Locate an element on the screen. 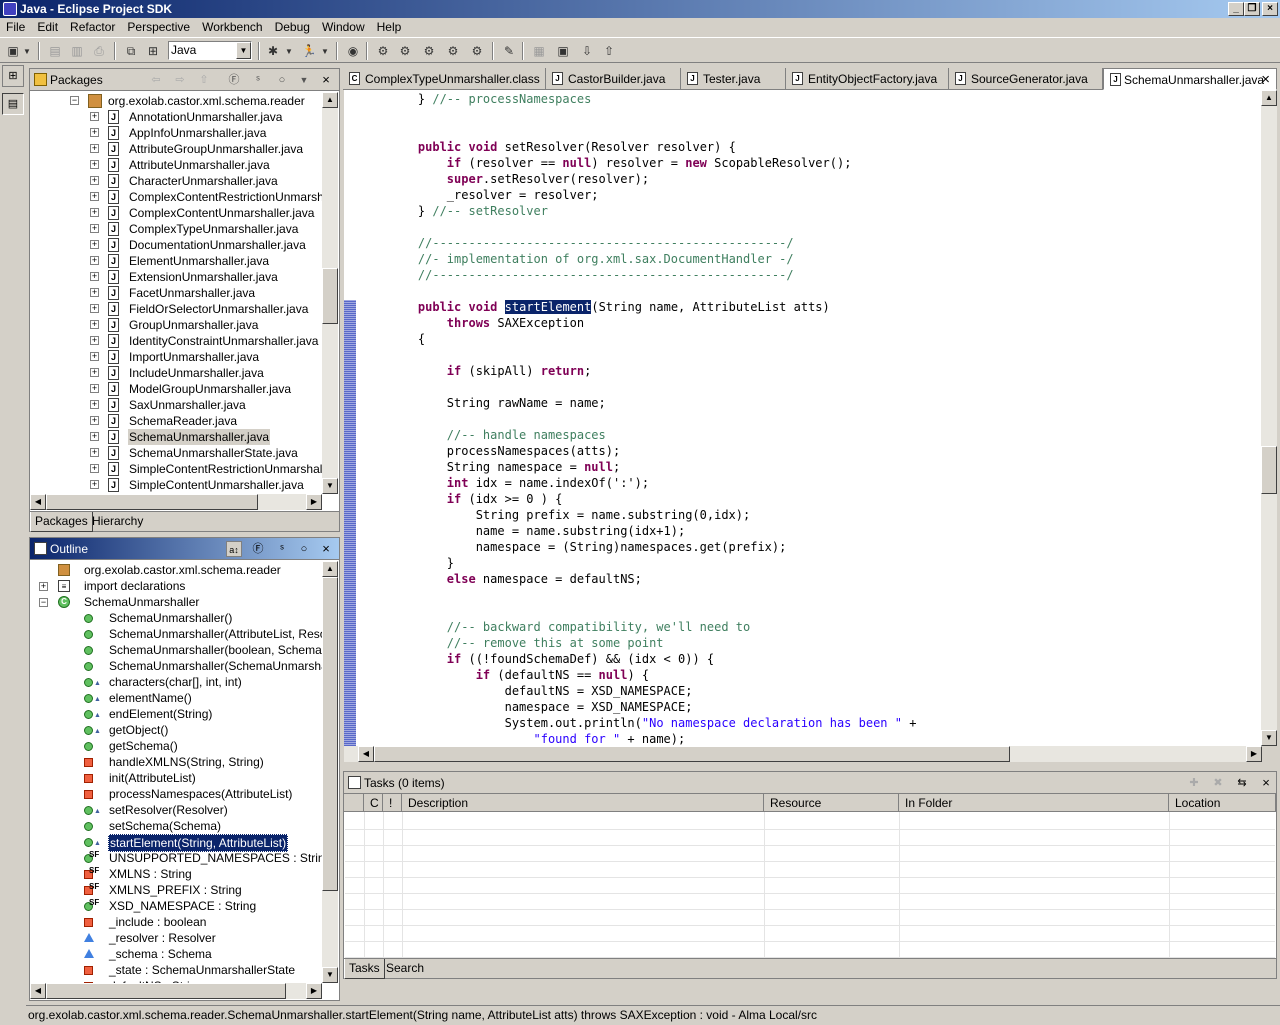 This screenshot has width=1280, height=1025. col-header-completed: C is located at coordinates (373, 803).